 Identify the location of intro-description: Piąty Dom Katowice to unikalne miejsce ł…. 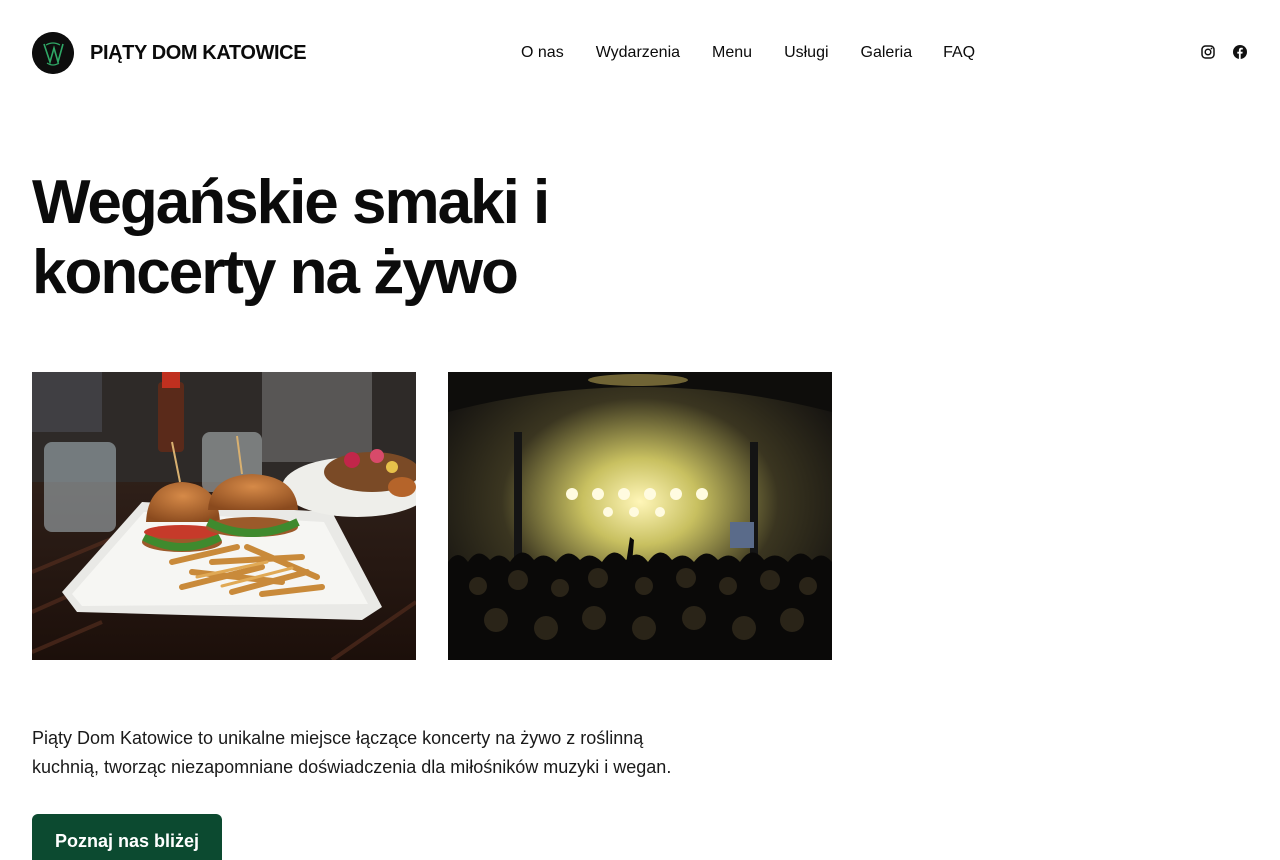
(352, 752).